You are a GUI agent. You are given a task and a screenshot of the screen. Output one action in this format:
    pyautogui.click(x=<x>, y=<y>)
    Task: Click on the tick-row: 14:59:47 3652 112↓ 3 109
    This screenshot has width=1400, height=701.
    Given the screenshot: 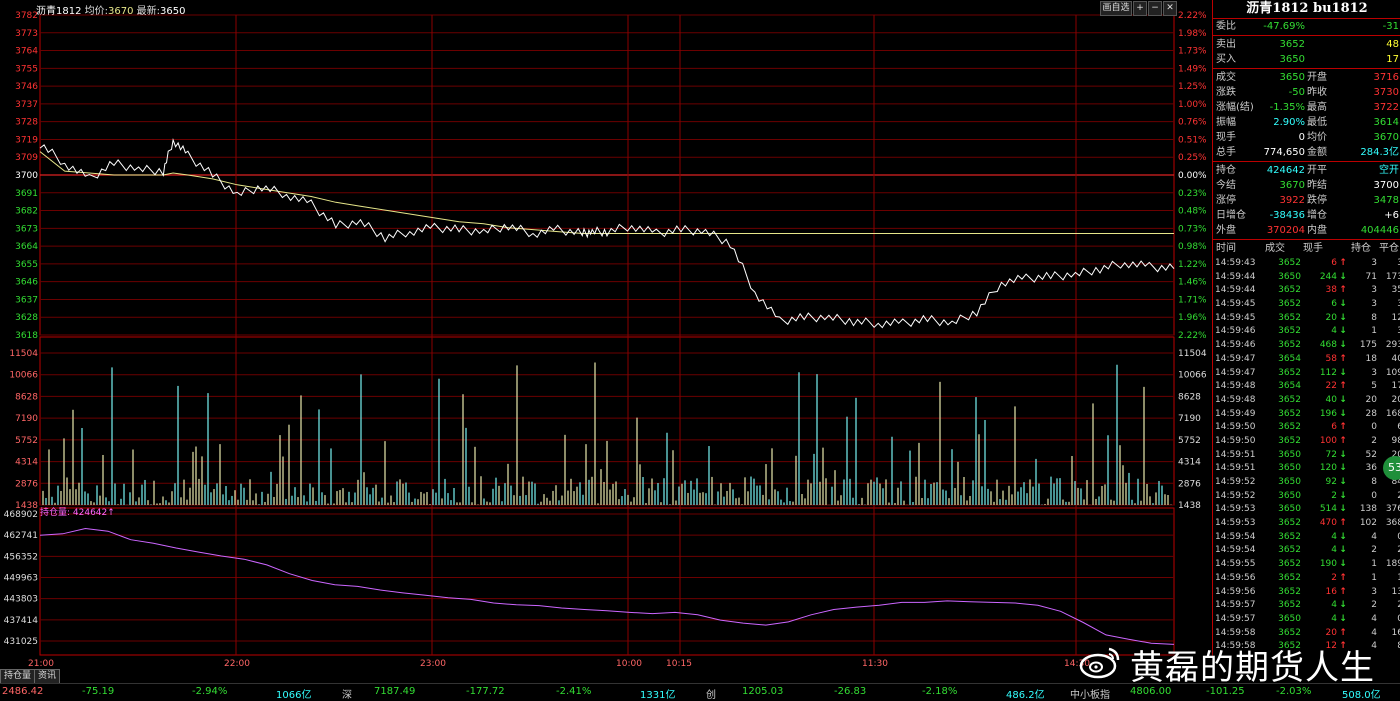 What is the action you would take?
    pyautogui.click(x=1306, y=374)
    